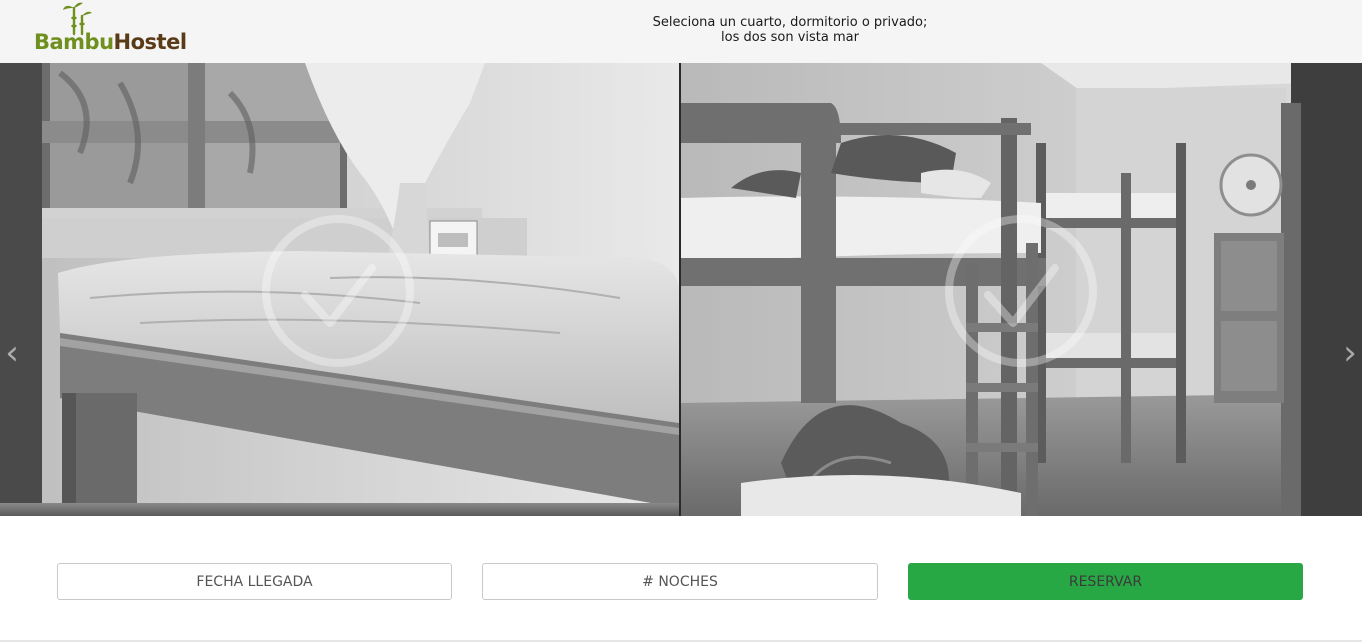 The image size is (1362, 644). What do you see at coordinates (790, 37) in the screenshot?
I see `tagline-line-2: los dos son vista mar` at bounding box center [790, 37].